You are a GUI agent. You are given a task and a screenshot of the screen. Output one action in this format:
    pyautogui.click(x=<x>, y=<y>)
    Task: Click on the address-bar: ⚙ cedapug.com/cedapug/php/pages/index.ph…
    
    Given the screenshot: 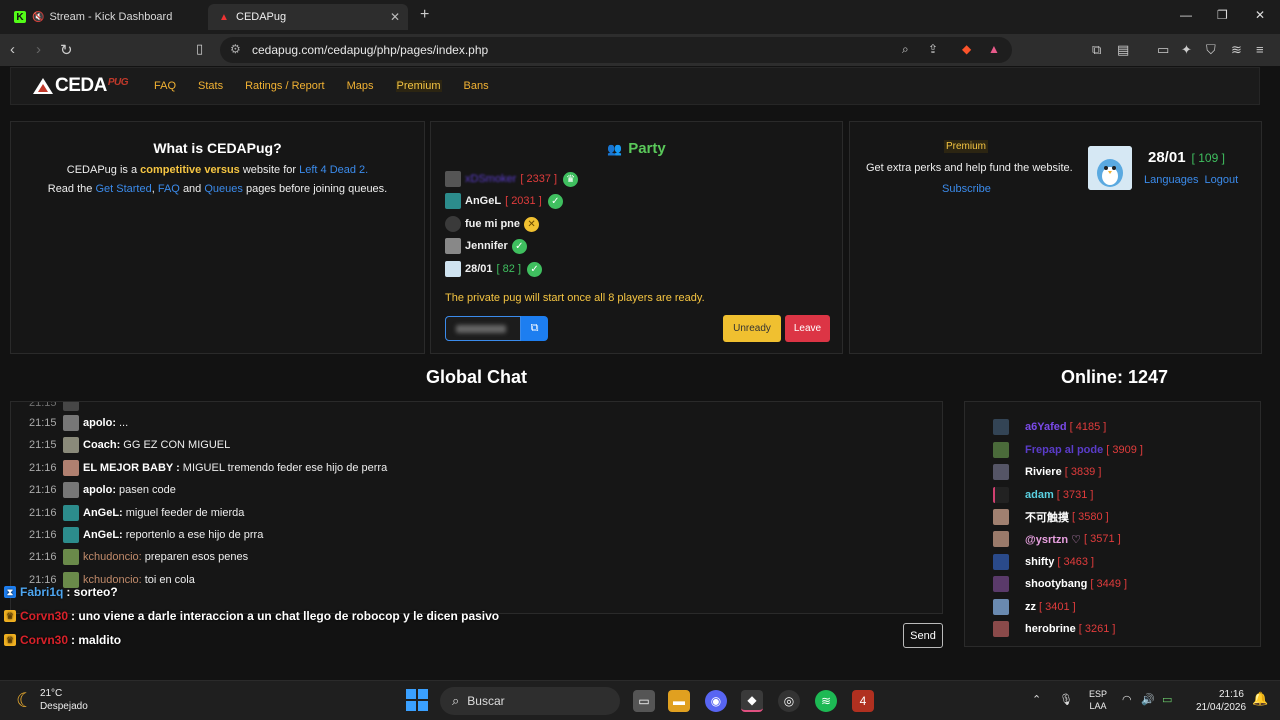 What is the action you would take?
    pyautogui.click(x=616, y=50)
    